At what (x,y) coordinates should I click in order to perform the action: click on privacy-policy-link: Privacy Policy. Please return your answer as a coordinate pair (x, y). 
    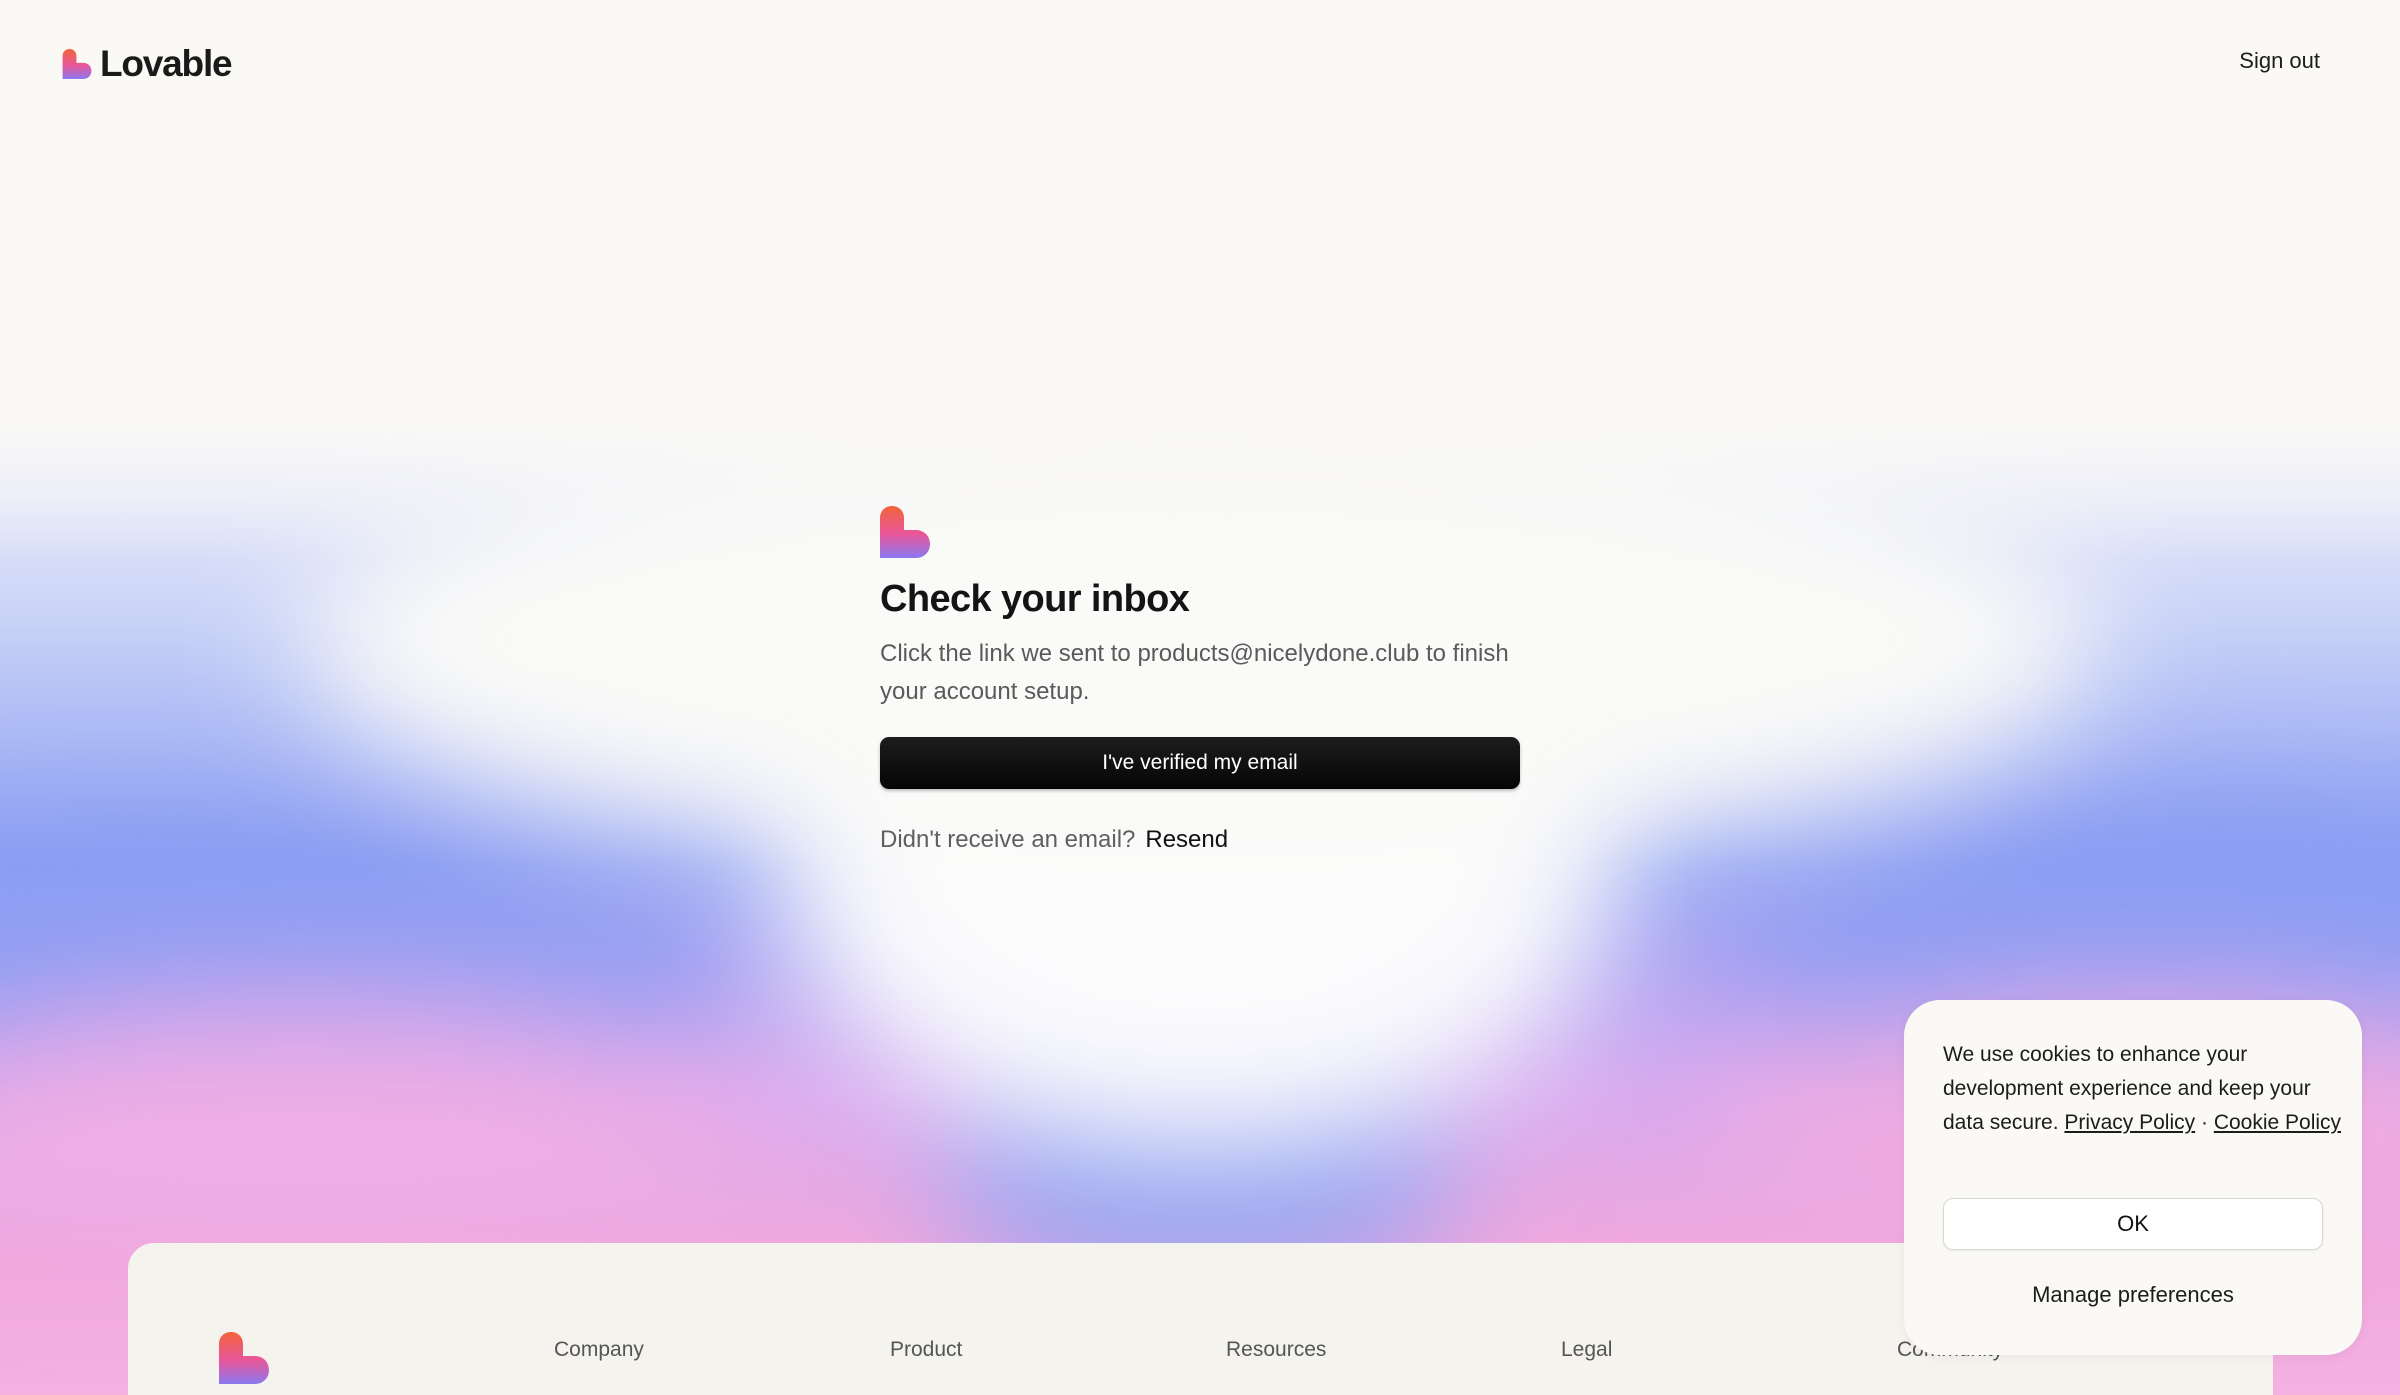
    Looking at the image, I should click on (2129, 1122).